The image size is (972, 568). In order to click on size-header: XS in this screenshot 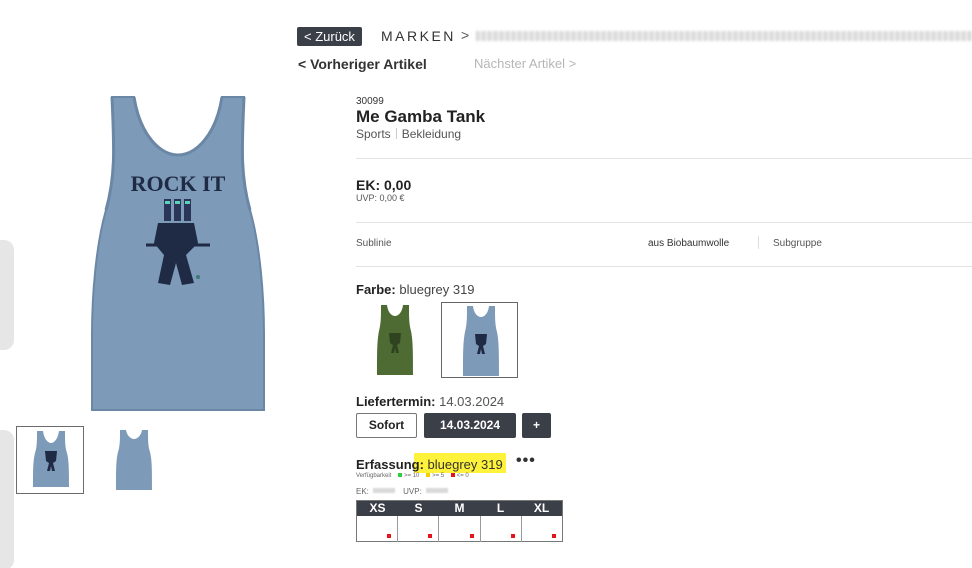, I will do `click(377, 508)`.